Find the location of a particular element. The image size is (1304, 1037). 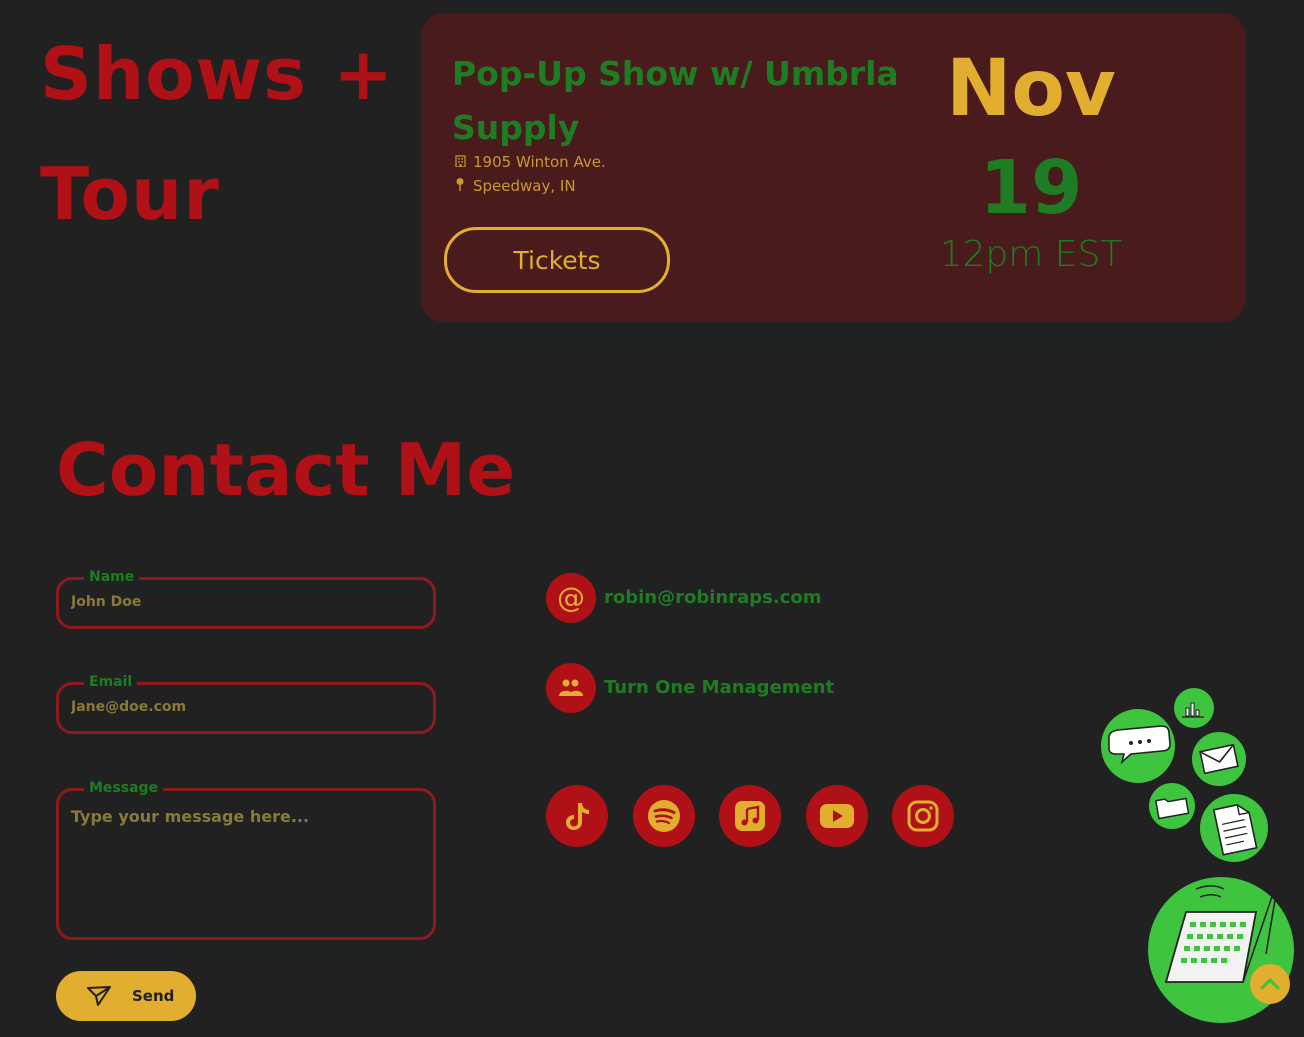

name-input is located at coordinates (246, 602).